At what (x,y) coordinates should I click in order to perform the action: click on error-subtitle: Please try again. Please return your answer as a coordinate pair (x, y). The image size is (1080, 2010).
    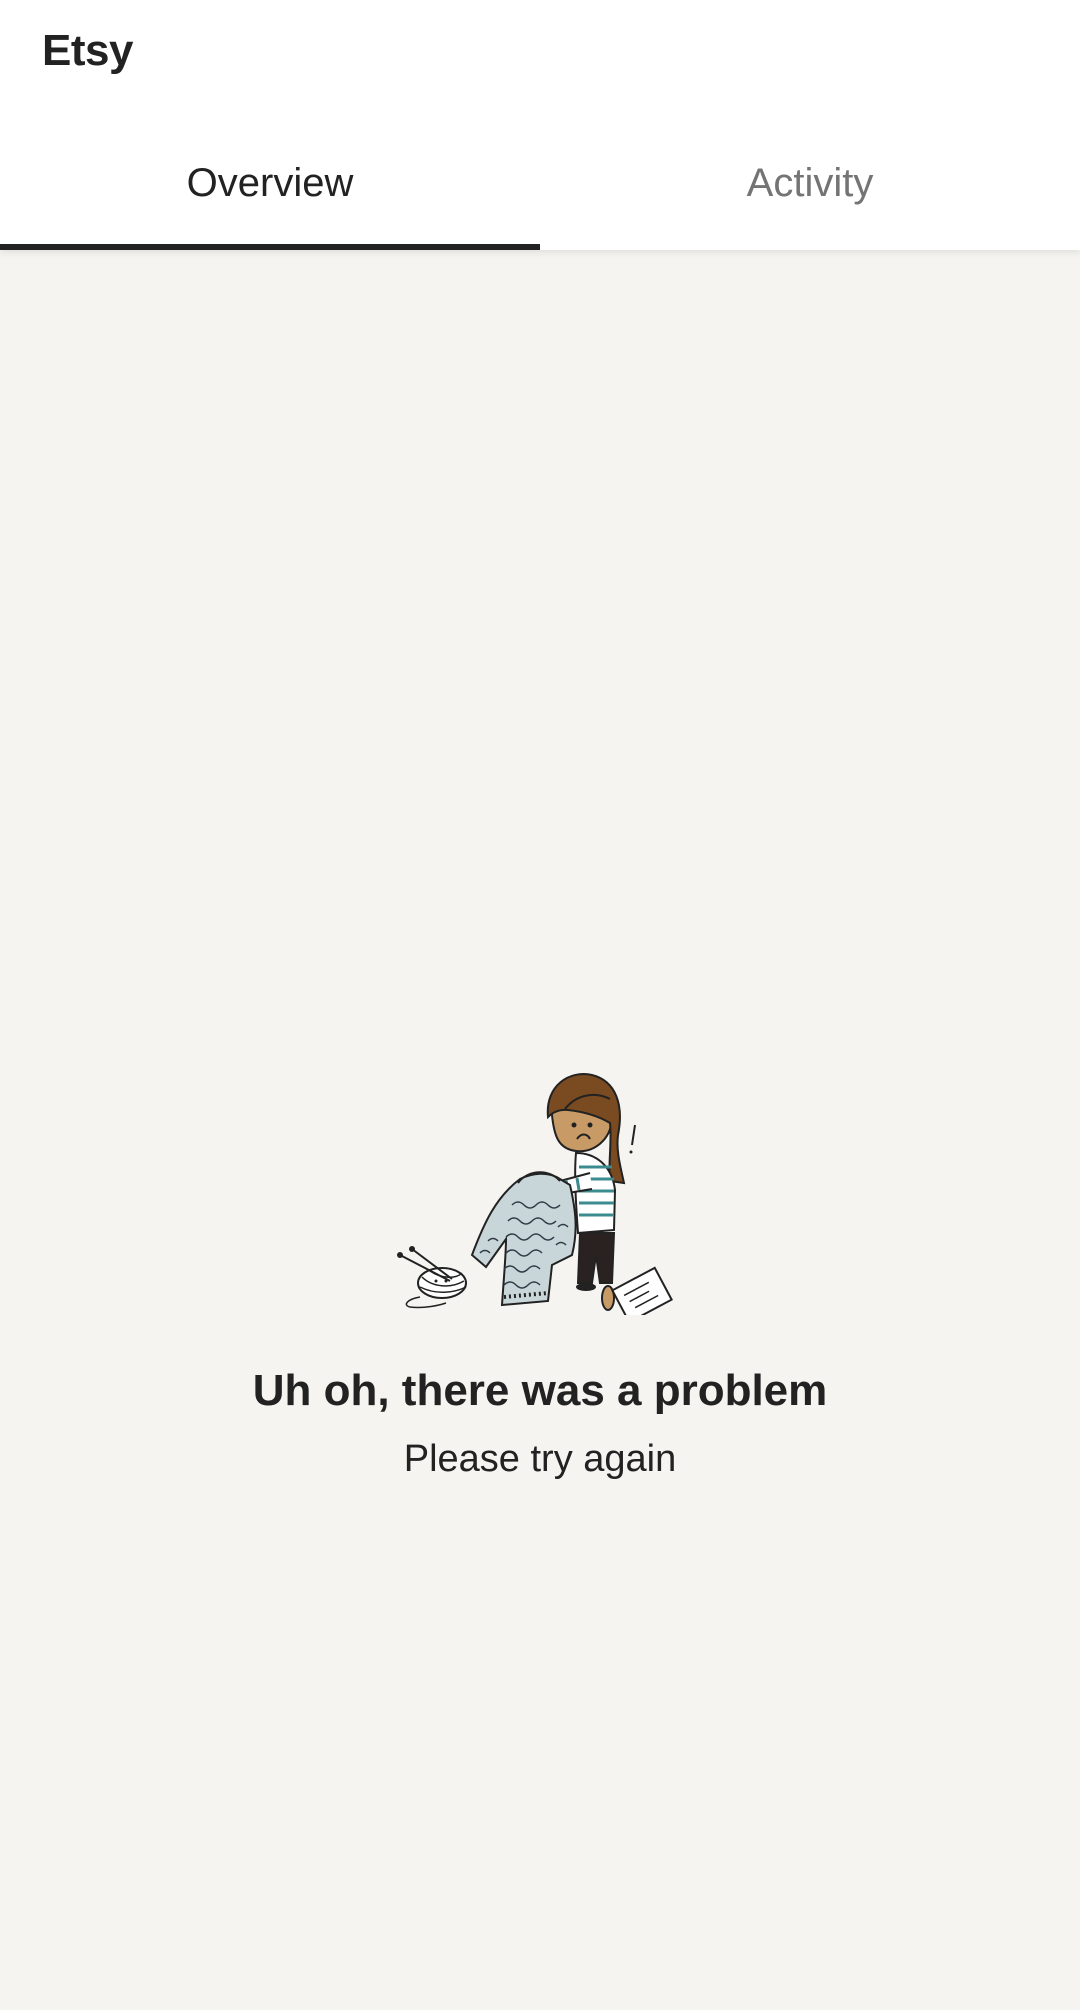
    Looking at the image, I should click on (540, 1459).